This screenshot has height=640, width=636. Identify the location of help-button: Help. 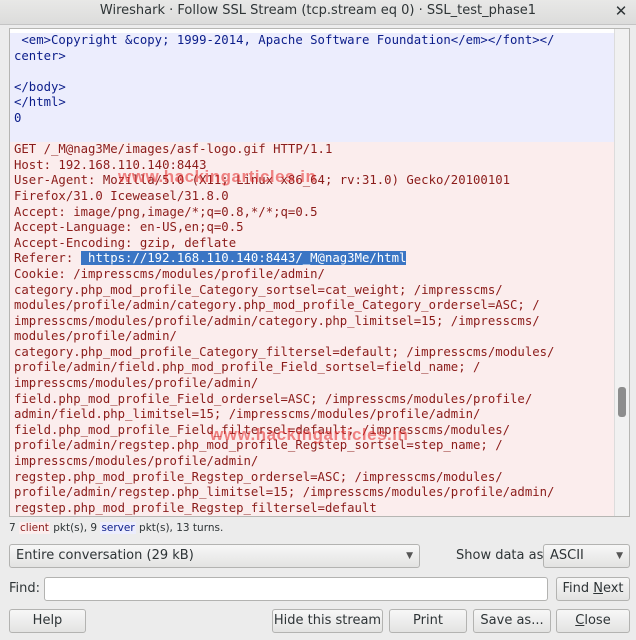
(47, 621).